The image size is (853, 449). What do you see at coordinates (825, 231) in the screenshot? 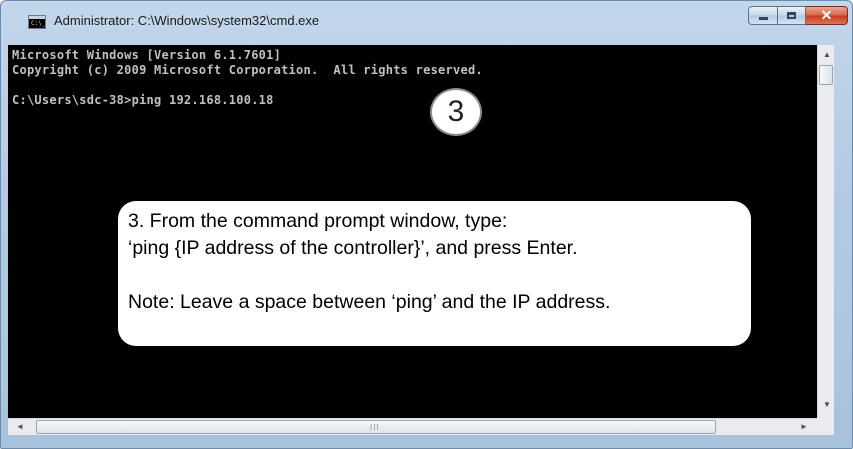
I see `vertical-scrollbar: ▲ ▼` at bounding box center [825, 231].